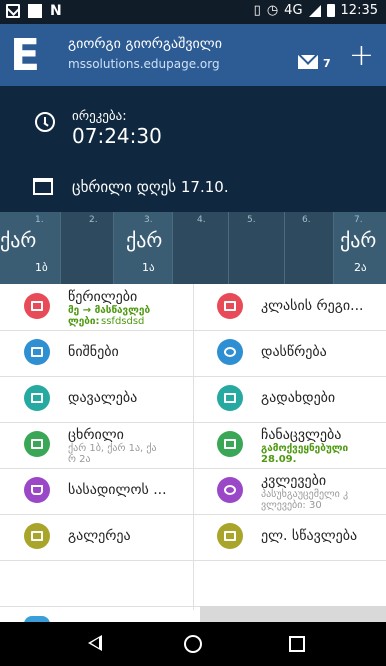  Describe the element at coordinates (13, 11) in the screenshot. I see `mail-notification-icon` at that location.